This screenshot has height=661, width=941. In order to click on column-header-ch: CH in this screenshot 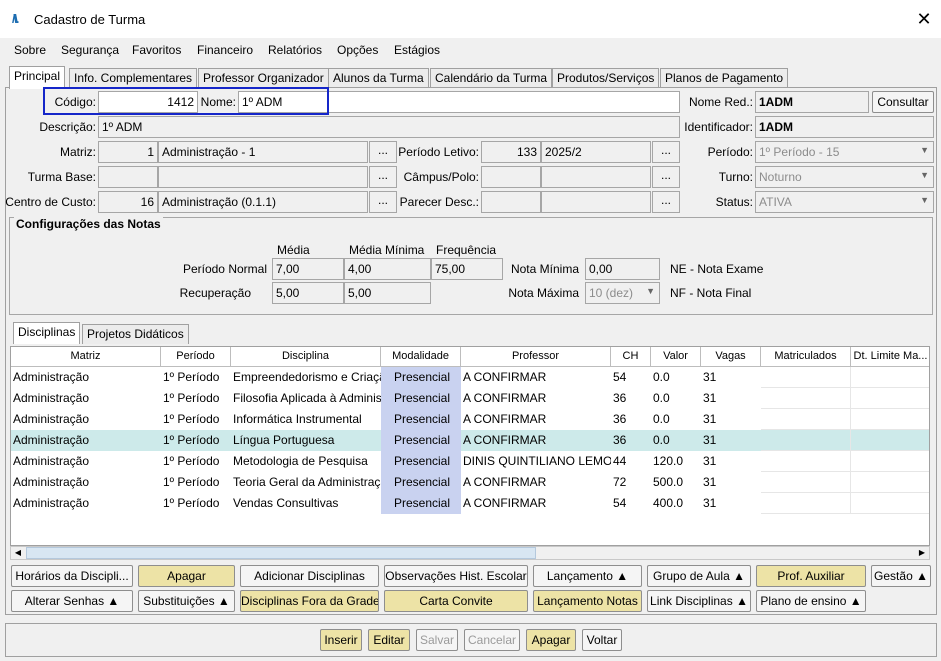, I will do `click(631, 357)`.